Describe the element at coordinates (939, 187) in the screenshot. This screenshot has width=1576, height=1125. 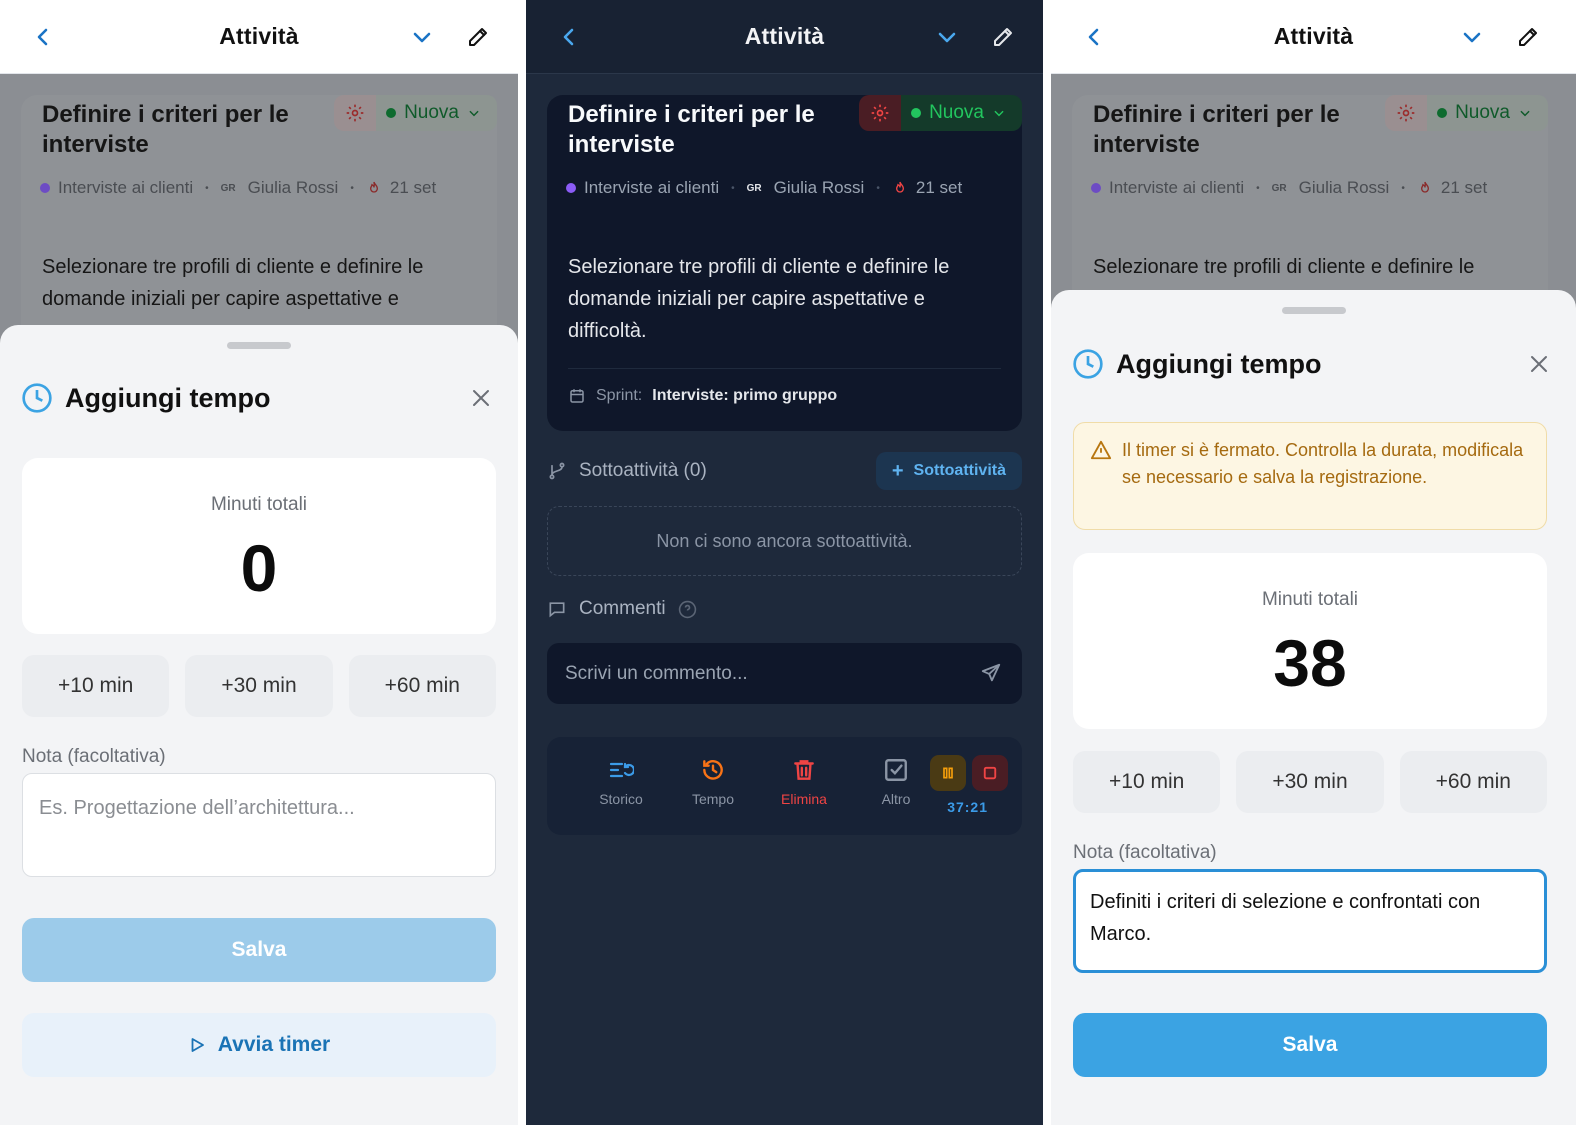
I see `due-date: 21 set` at that location.